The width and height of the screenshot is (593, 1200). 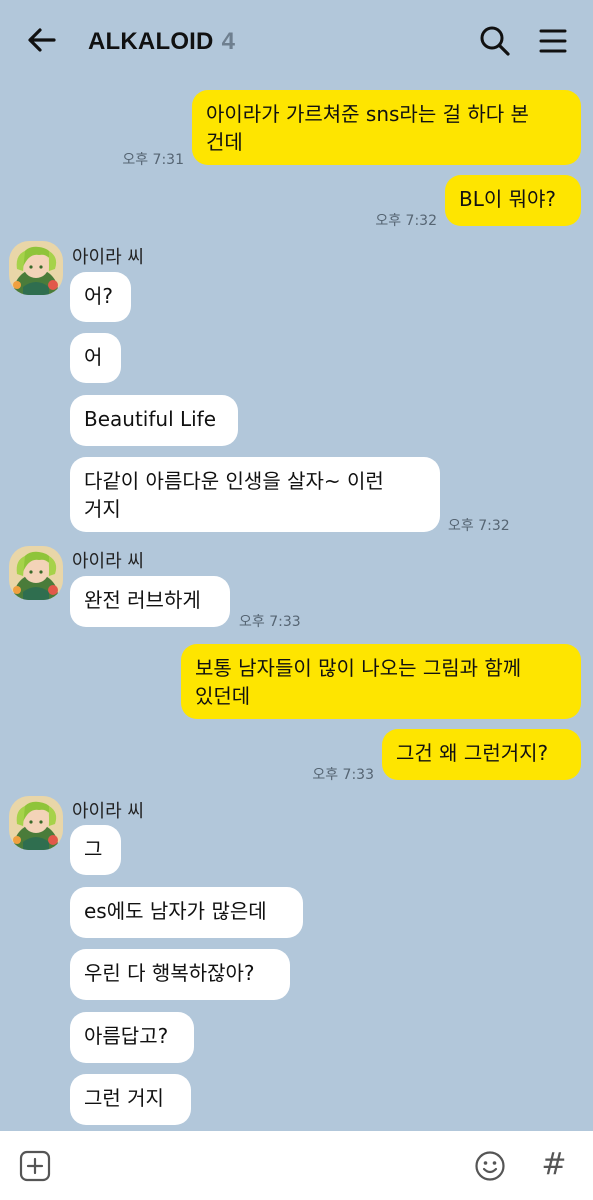 What do you see at coordinates (554, 1165) in the screenshot?
I see `hashtag-icon: #` at bounding box center [554, 1165].